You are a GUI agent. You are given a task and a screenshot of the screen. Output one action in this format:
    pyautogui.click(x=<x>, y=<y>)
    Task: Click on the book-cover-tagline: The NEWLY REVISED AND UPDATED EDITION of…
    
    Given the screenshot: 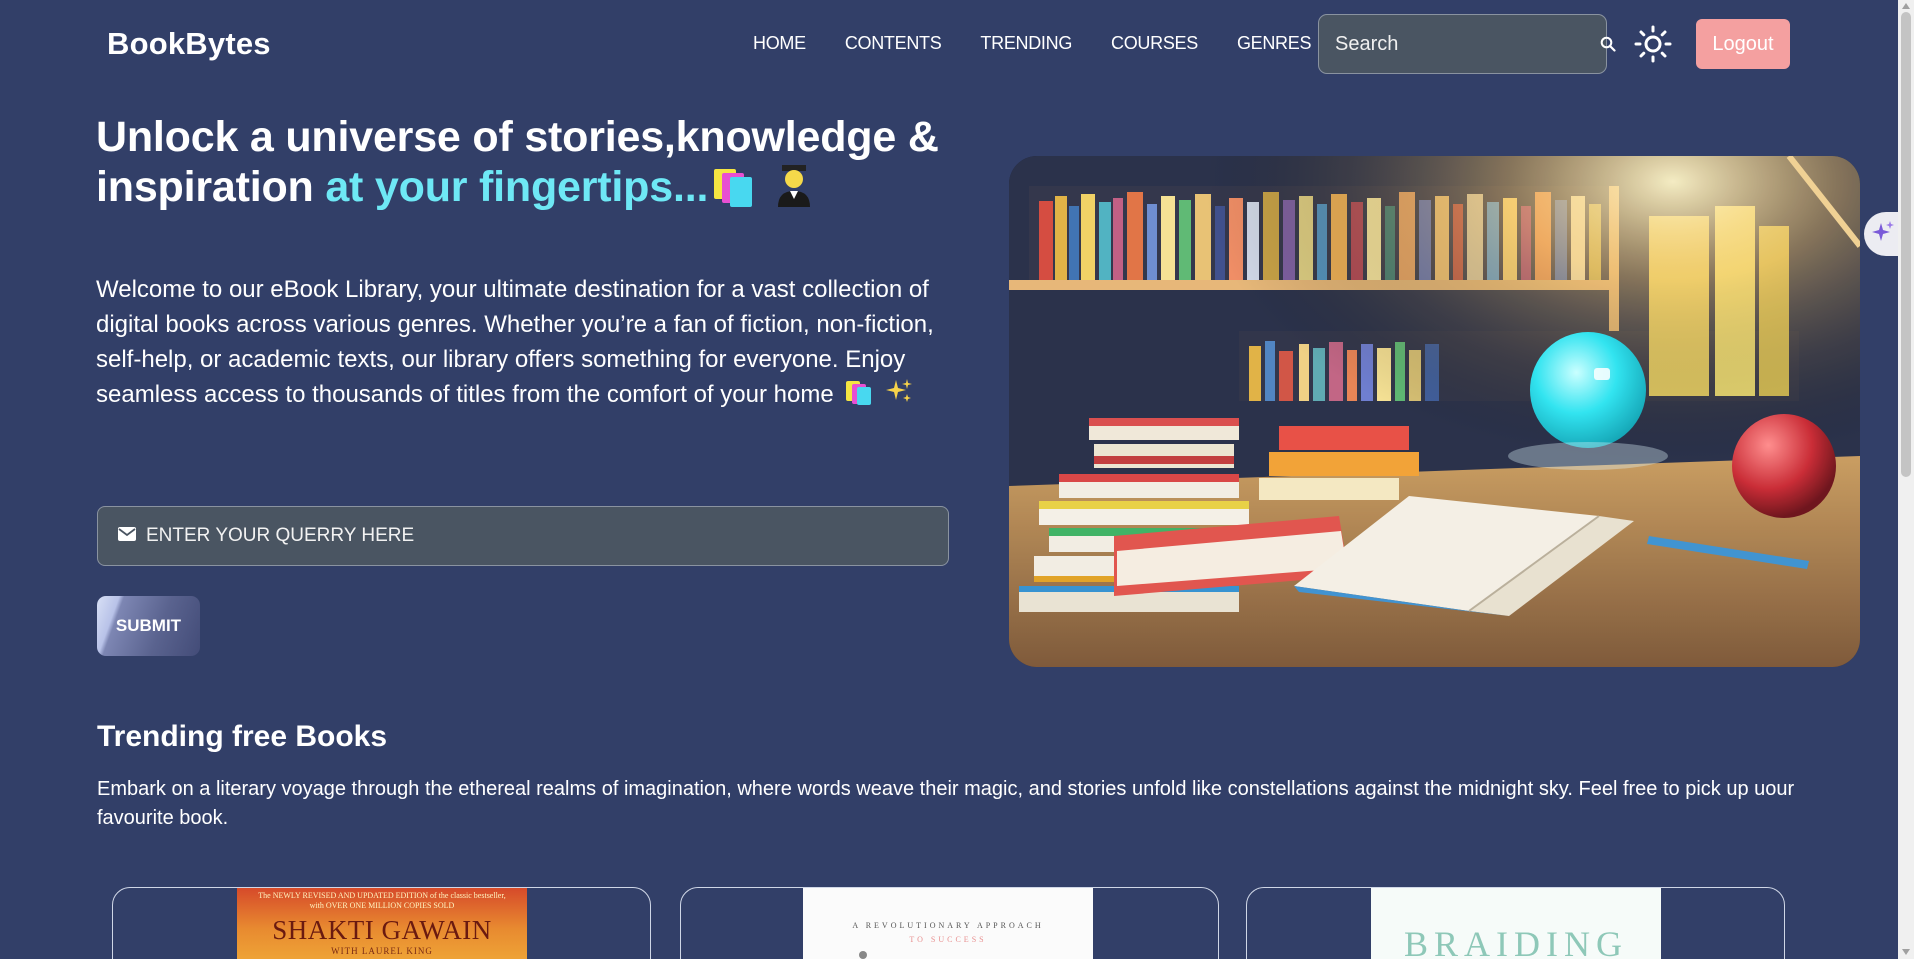 What is the action you would take?
    pyautogui.click(x=382, y=900)
    